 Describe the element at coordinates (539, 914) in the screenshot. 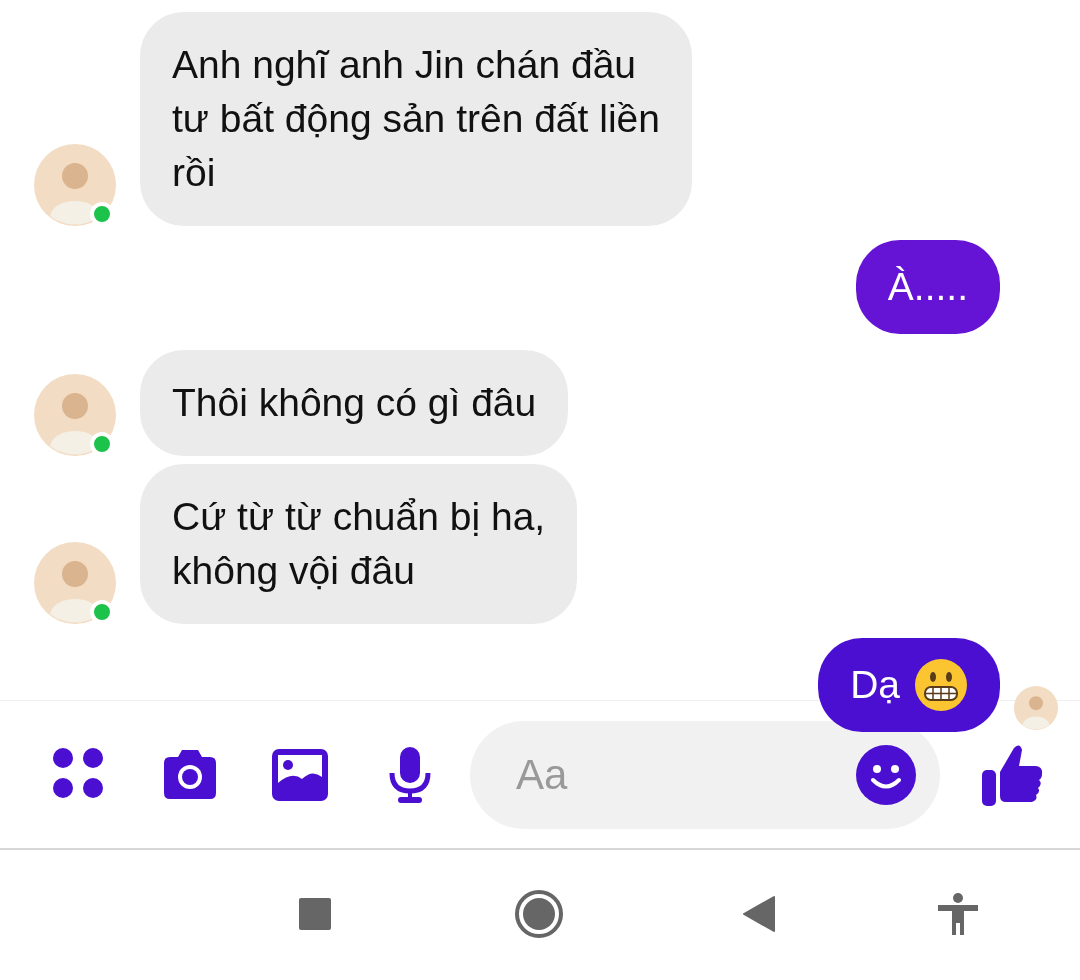

I see `home-icon` at that location.